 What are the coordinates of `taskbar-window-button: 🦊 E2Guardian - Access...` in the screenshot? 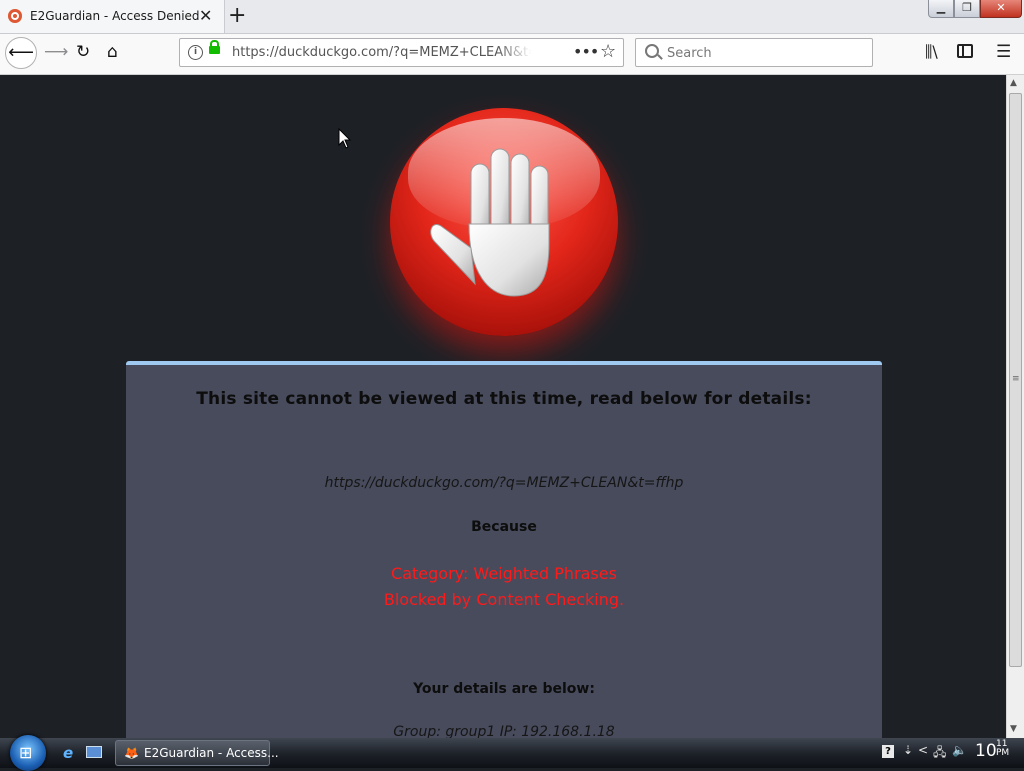 It's located at (197, 753).